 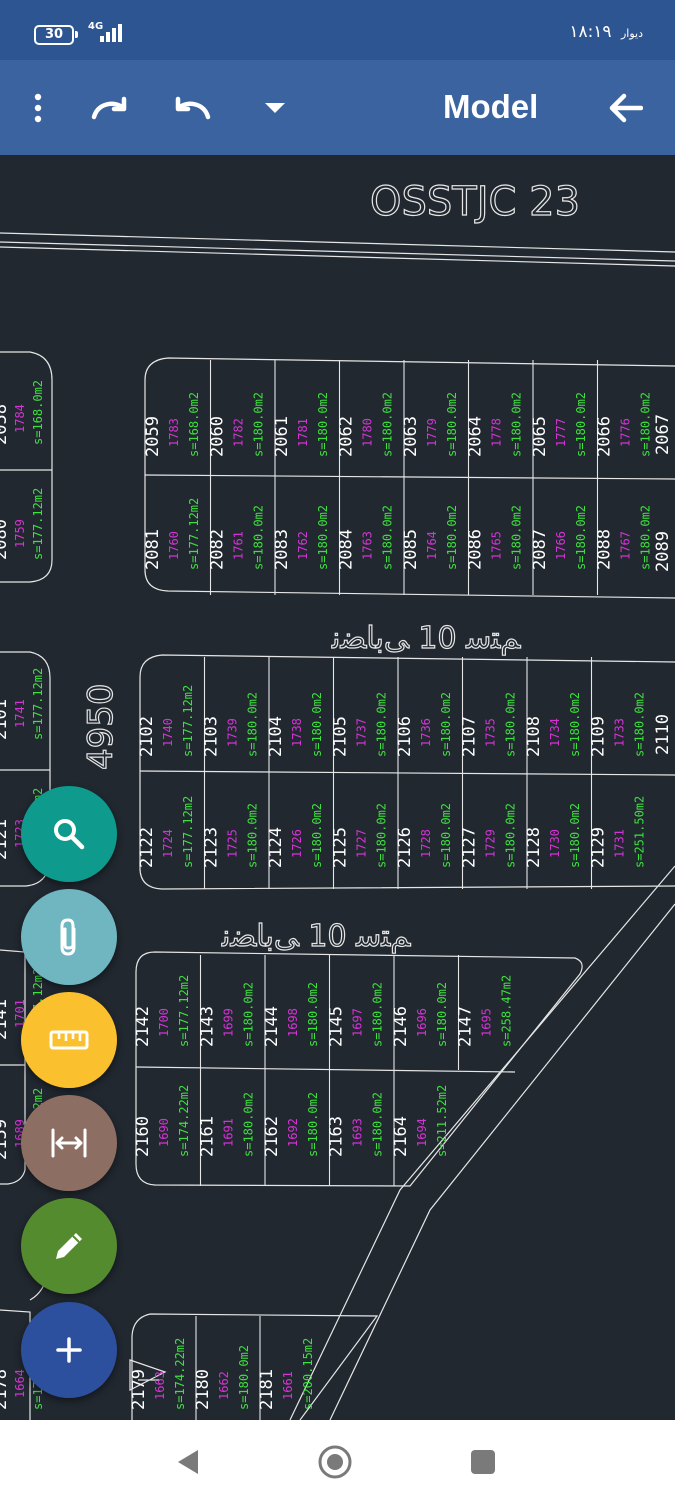 What do you see at coordinates (358, 1022) in the screenshot?
I see `parcel-code: 1697` at bounding box center [358, 1022].